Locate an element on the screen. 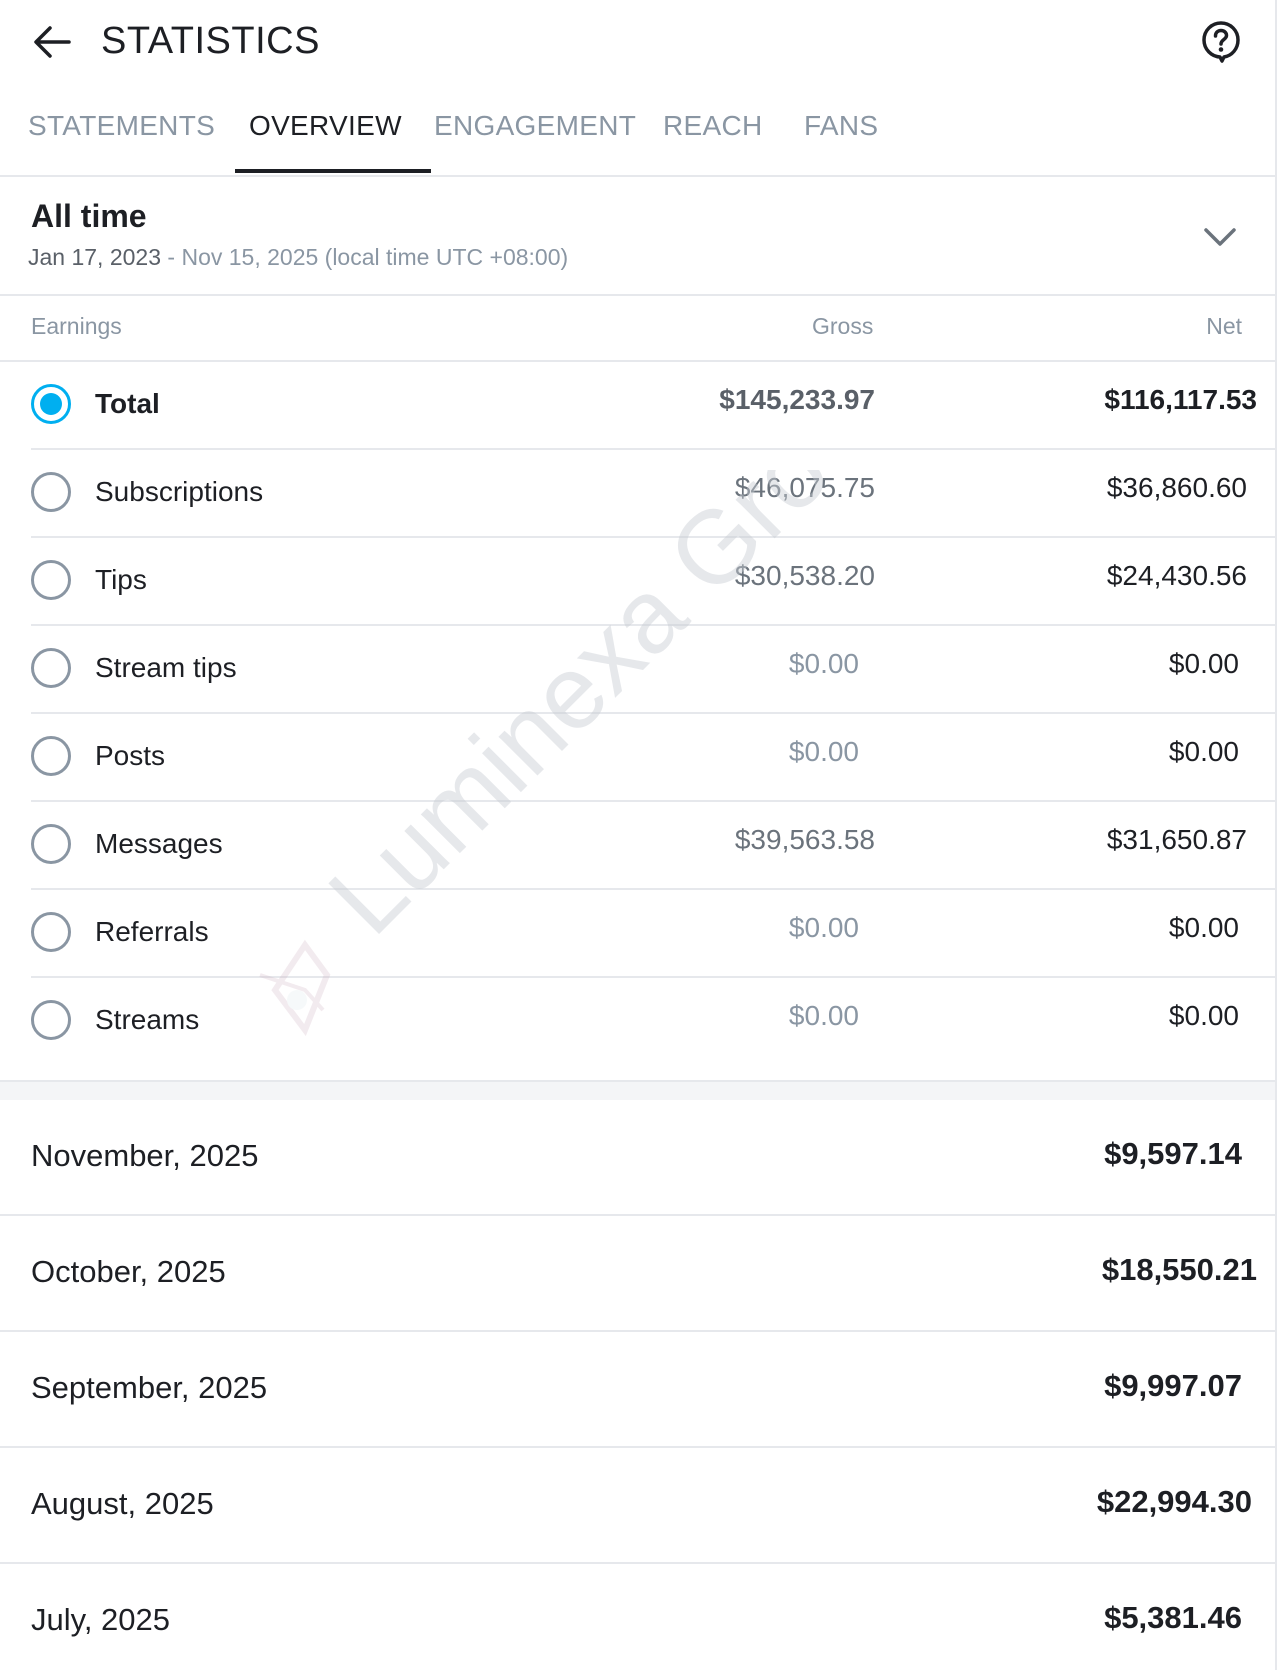 This screenshot has width=1283, height=1670. month-label: November, 2025 is located at coordinates (145, 1155).